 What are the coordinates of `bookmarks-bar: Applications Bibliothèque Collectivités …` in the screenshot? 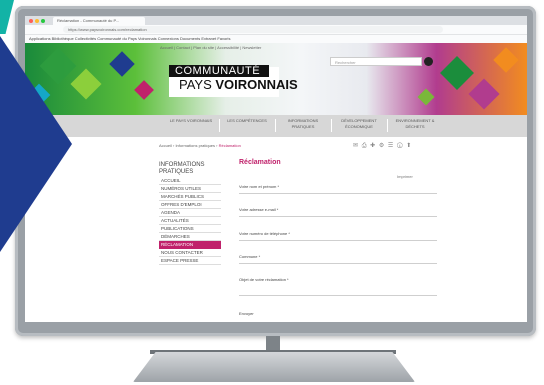 It's located at (276, 39).